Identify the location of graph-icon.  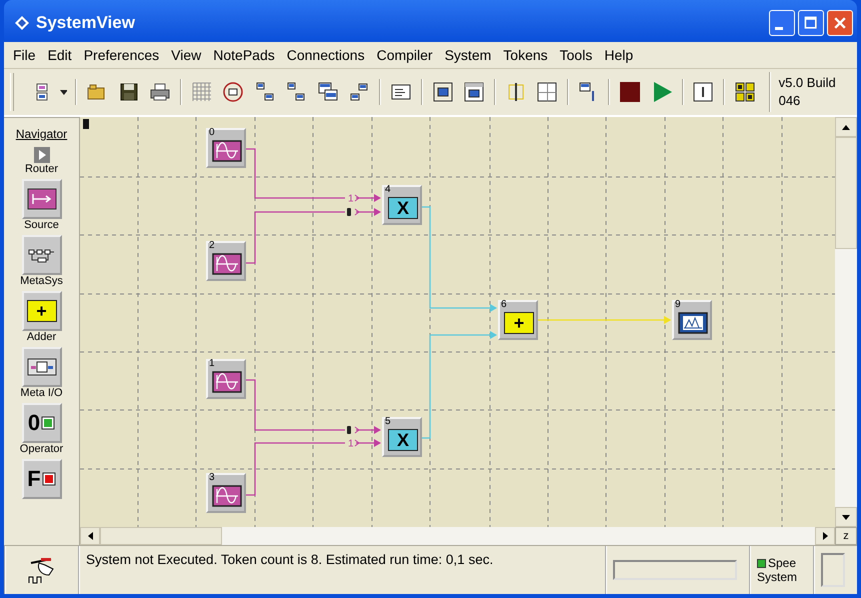
(693, 323).